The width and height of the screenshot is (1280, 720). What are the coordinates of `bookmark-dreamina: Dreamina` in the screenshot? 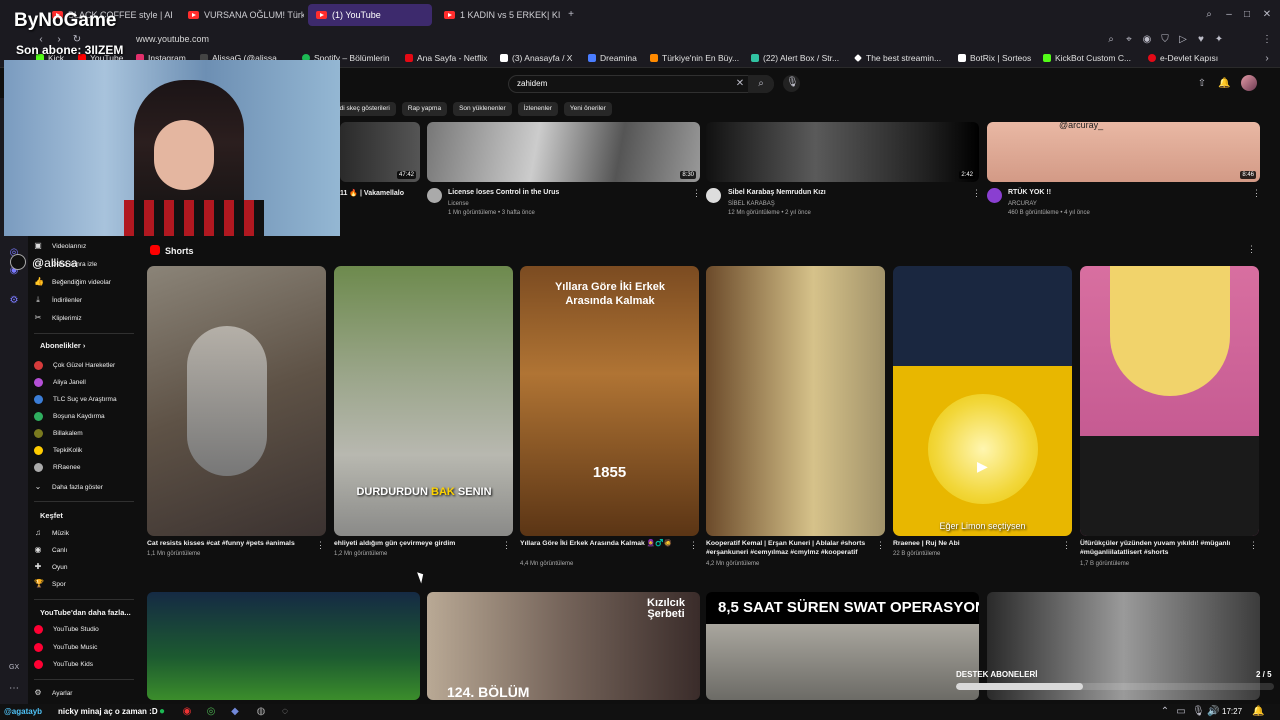 It's located at (612, 58).